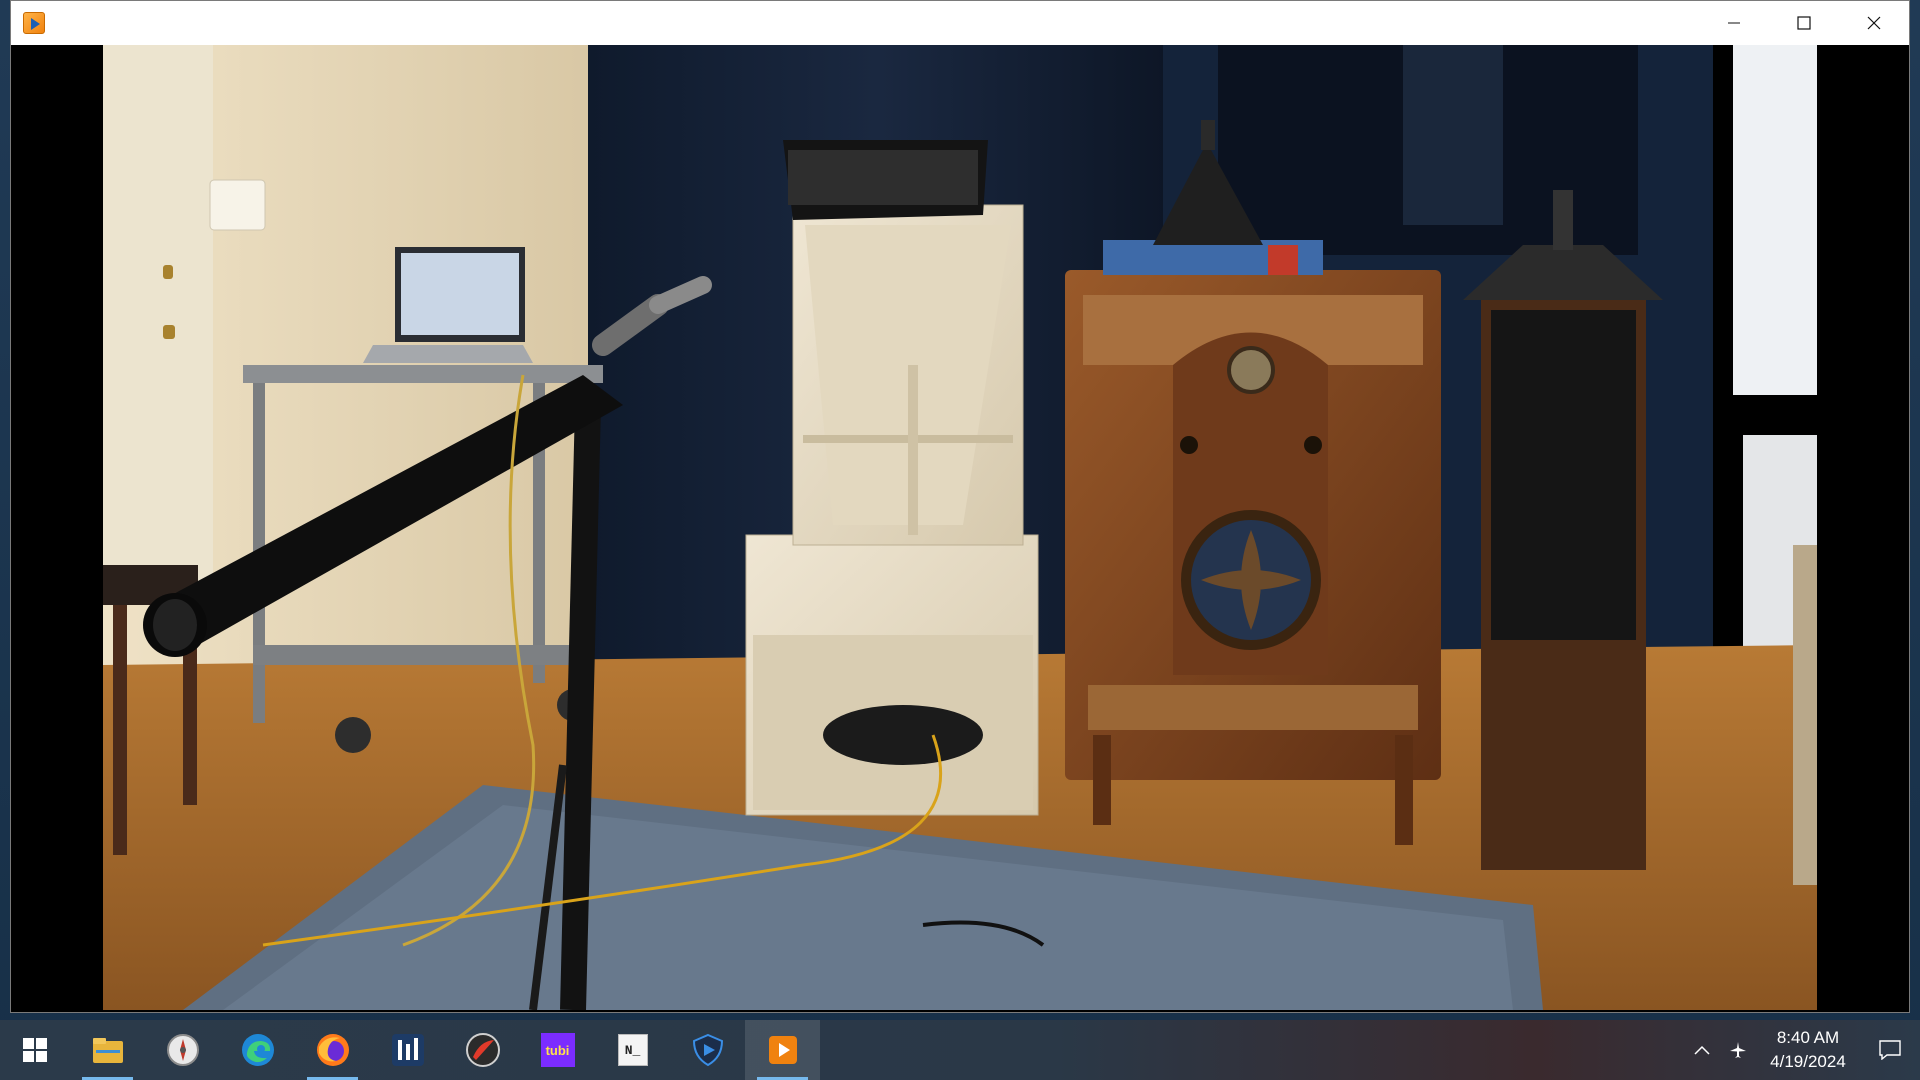  I want to click on close-icon, so click(1874, 23).